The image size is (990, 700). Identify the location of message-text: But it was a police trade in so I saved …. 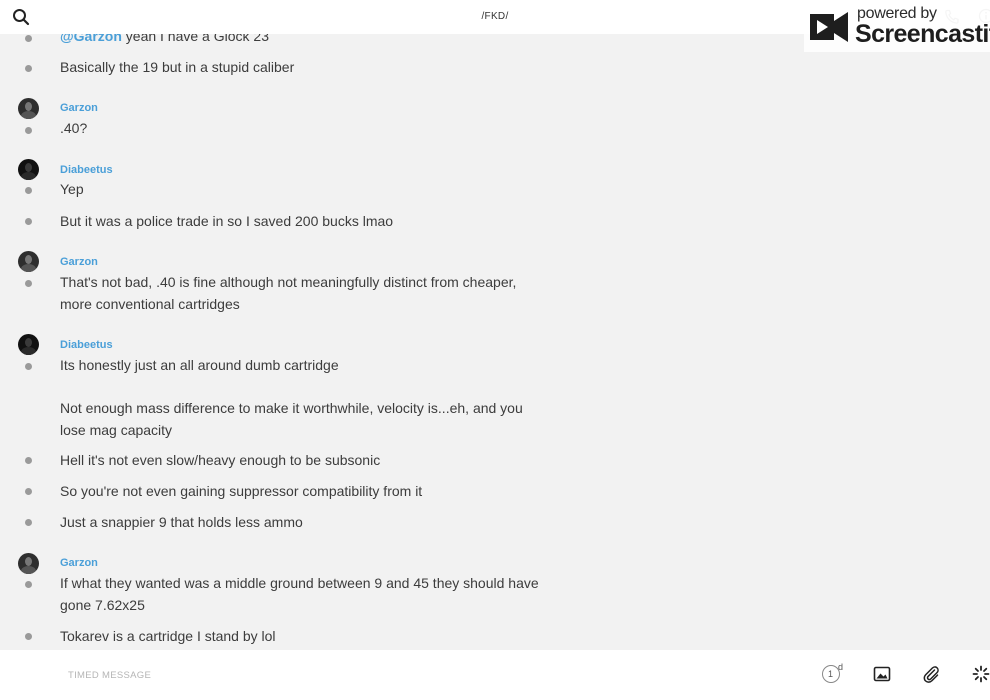
(227, 221).